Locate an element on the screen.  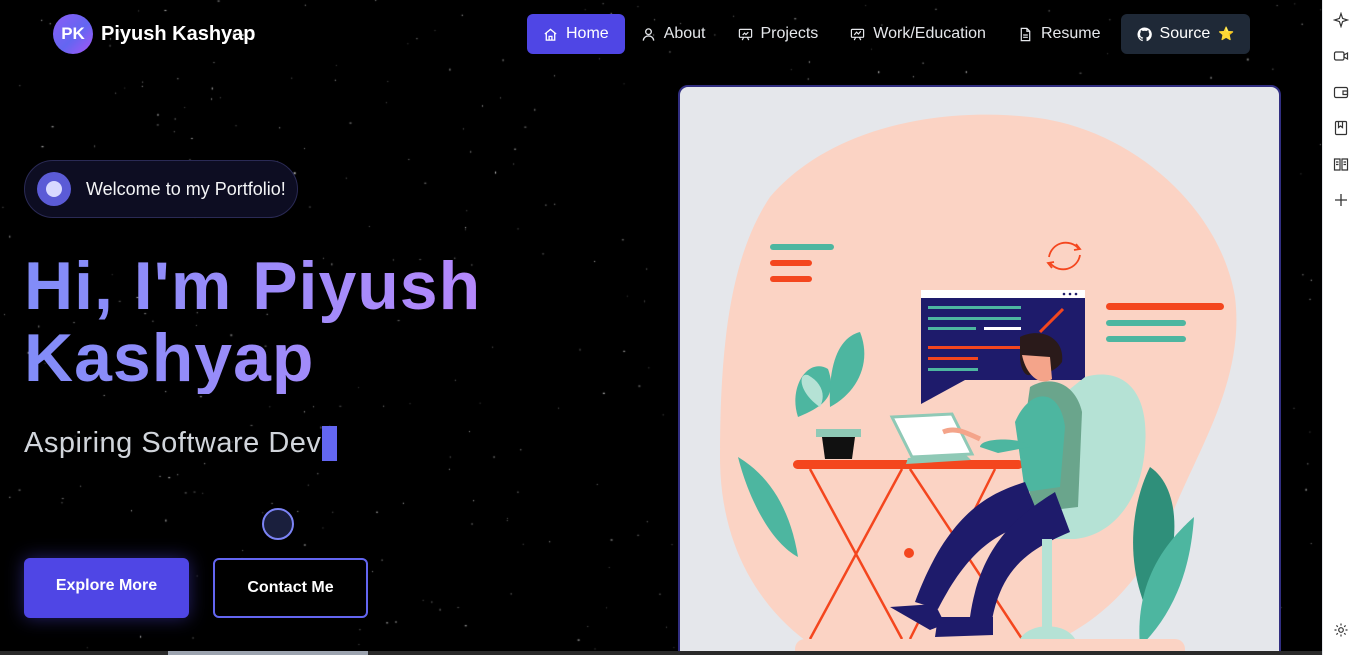
pill-dot-icon is located at coordinates (54, 189).